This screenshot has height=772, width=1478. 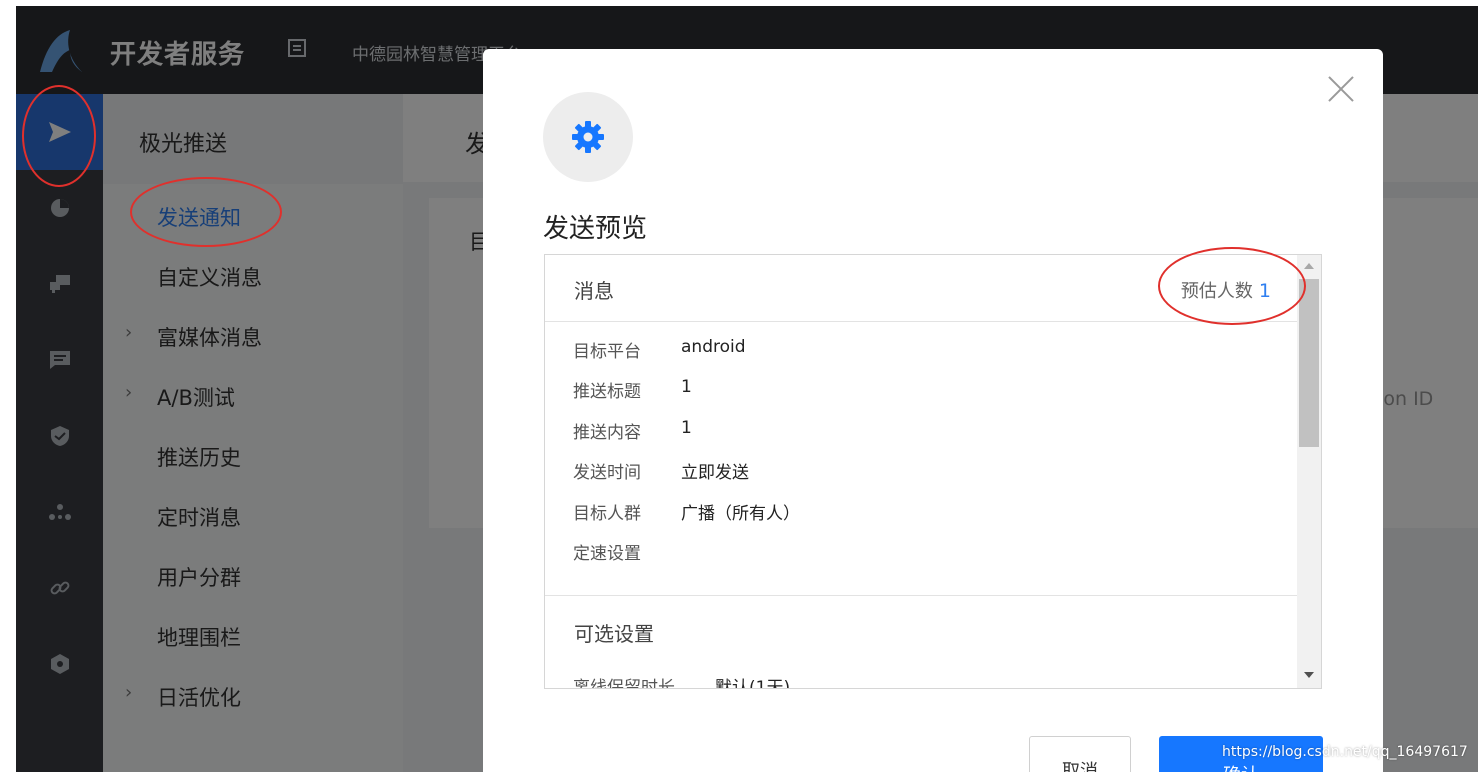 What do you see at coordinates (740, 514) in the screenshot?
I see `row-value: 广播（所有人）` at bounding box center [740, 514].